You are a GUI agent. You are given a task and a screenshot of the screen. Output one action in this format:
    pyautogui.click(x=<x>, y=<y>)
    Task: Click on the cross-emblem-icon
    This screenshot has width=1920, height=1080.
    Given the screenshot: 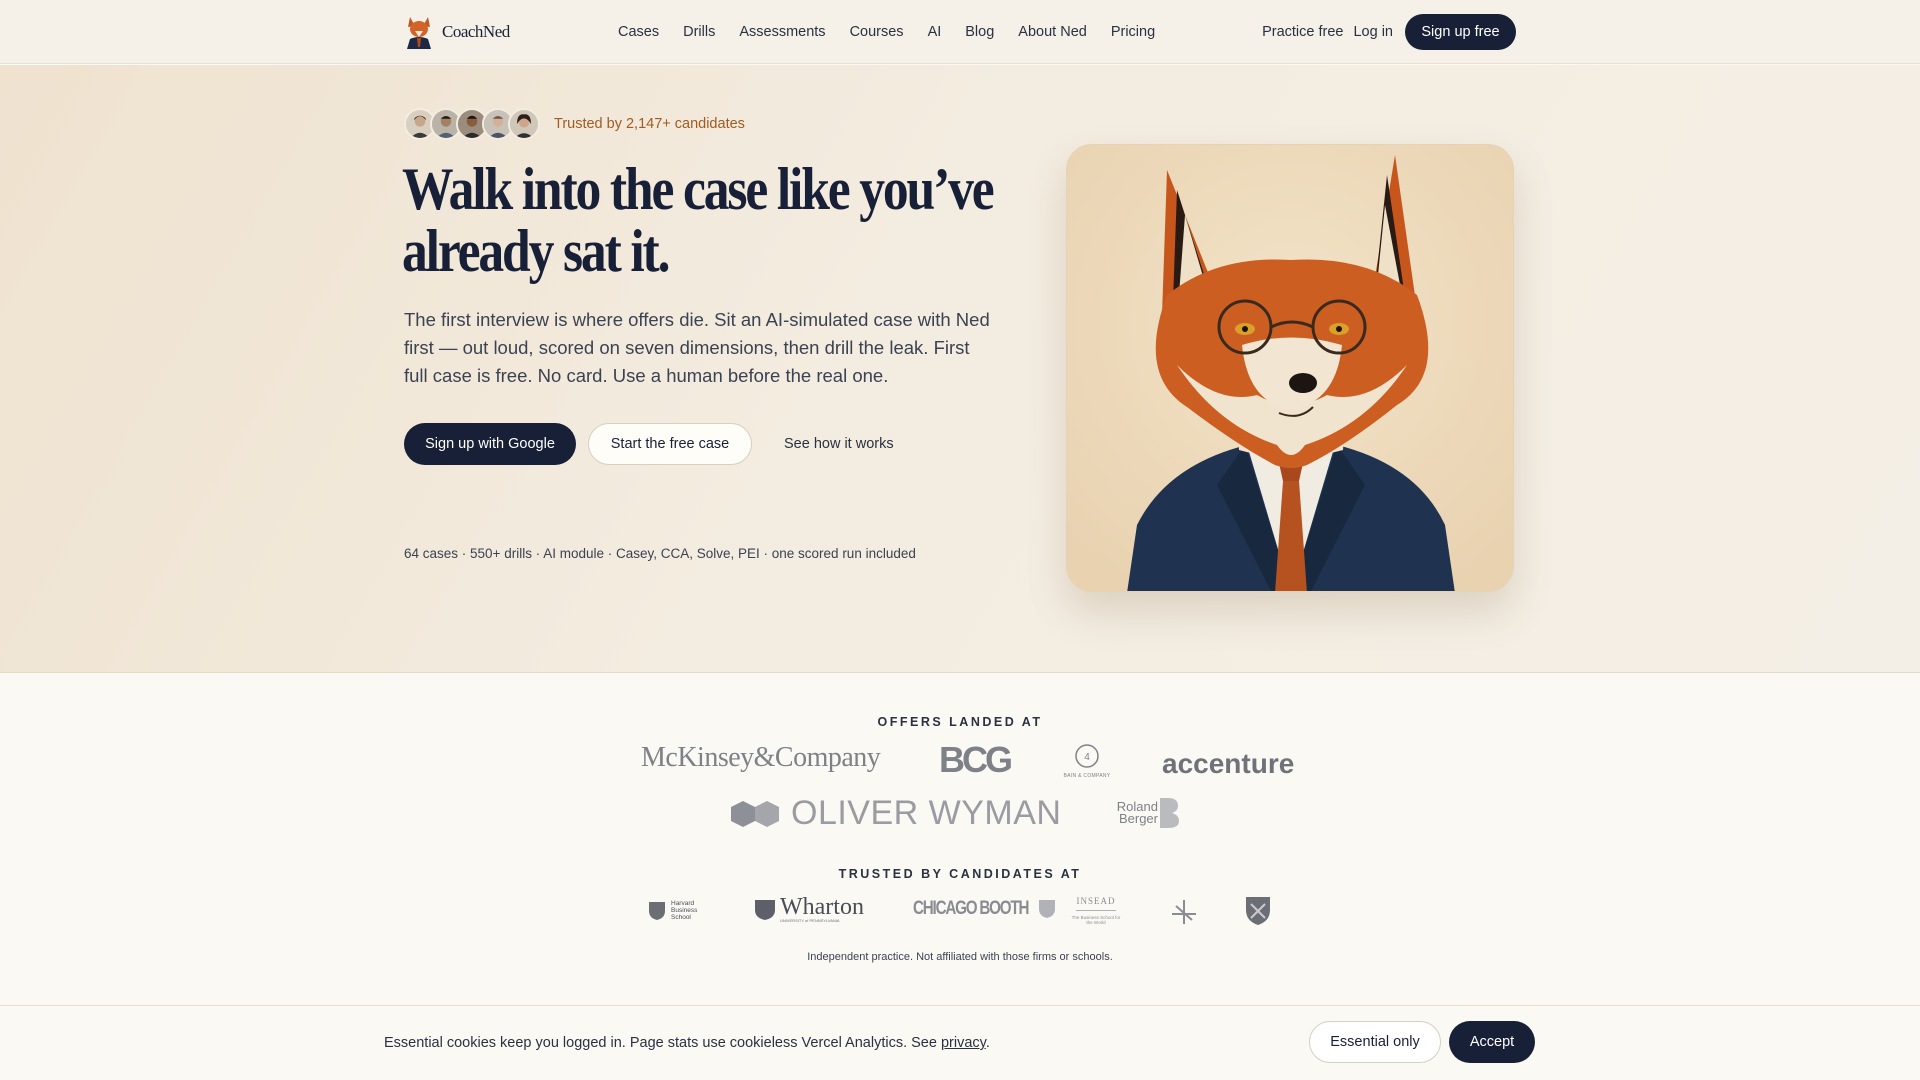 What is the action you would take?
    pyautogui.click(x=1184, y=912)
    